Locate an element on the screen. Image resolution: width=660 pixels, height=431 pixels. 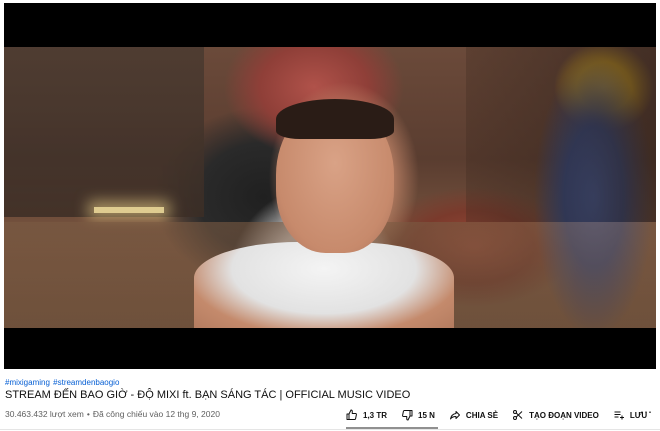
dislike-count: 15 N is located at coordinates (426, 415).